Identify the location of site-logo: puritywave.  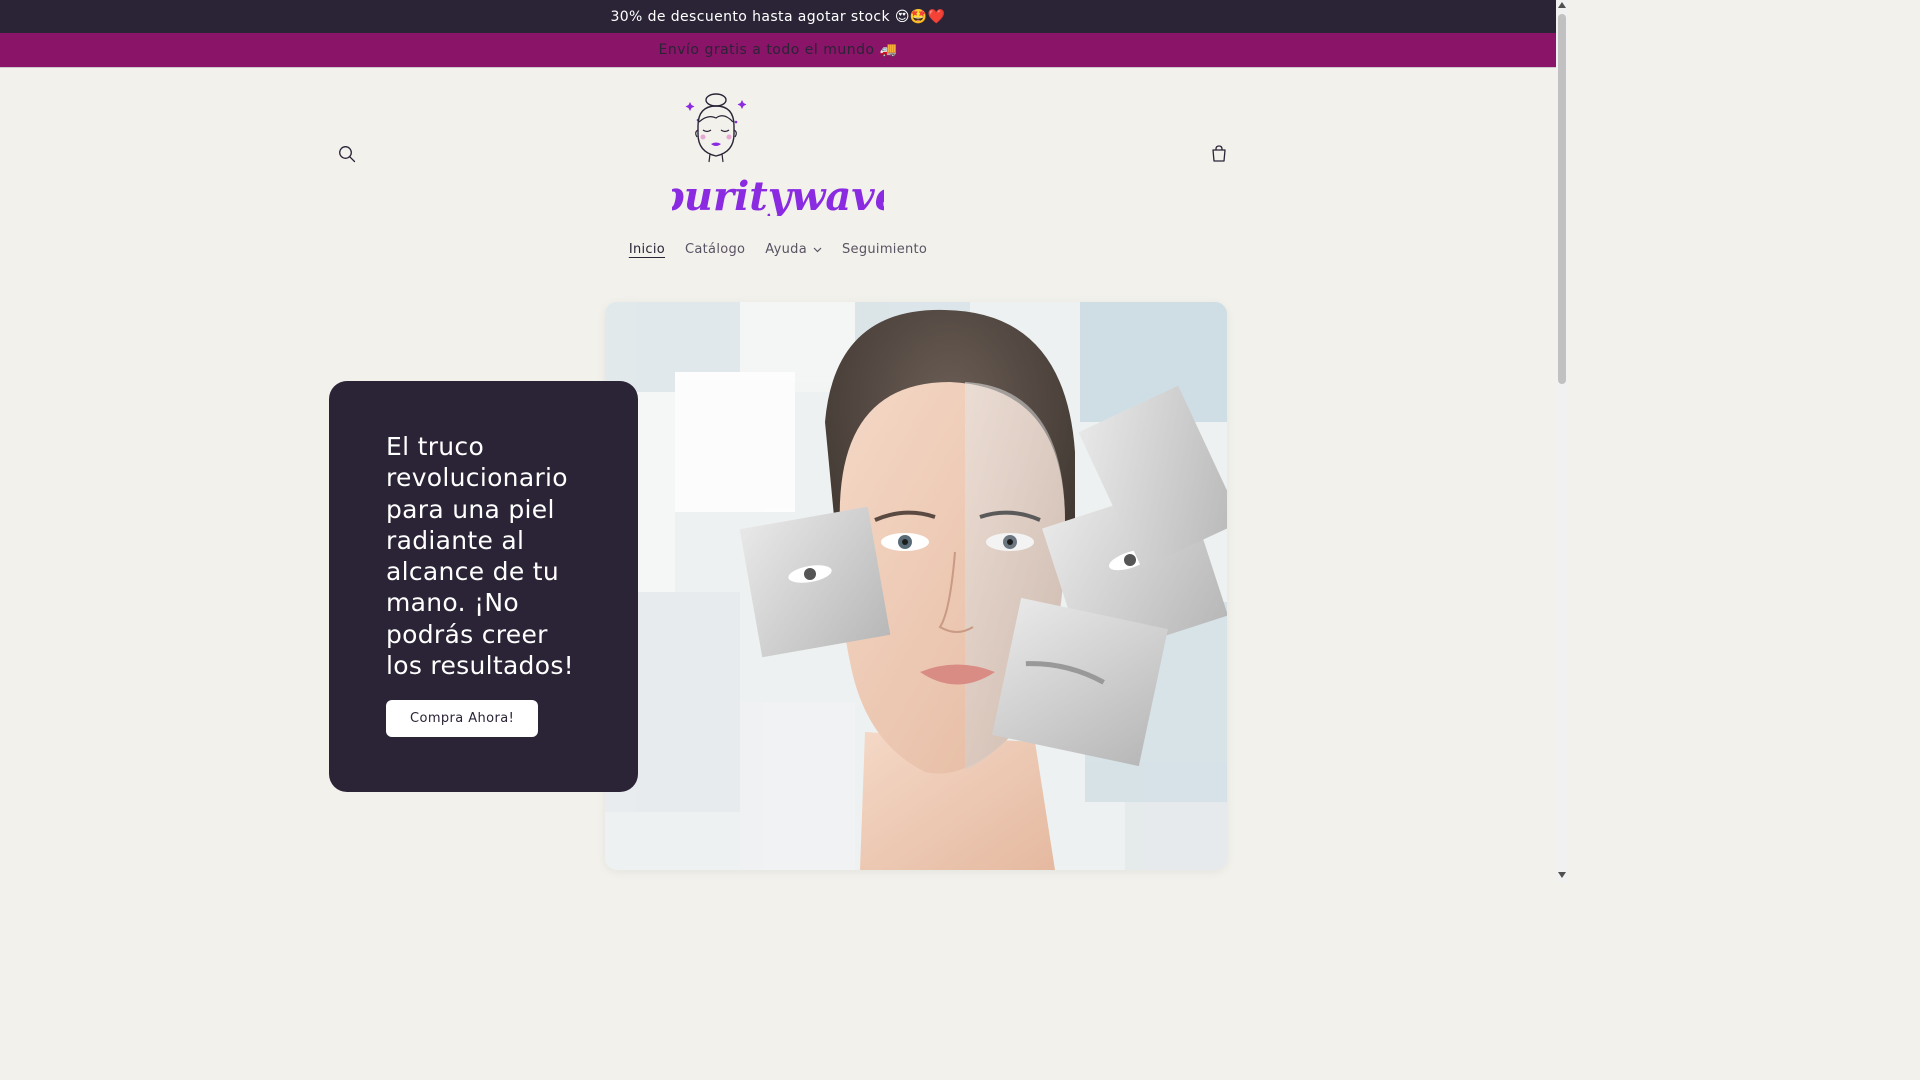
(778, 156).